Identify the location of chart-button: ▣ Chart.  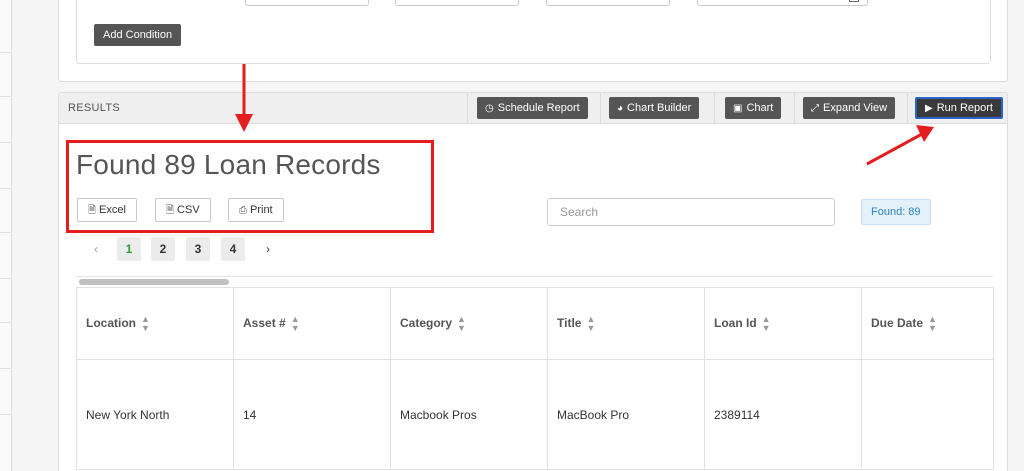
(753, 108).